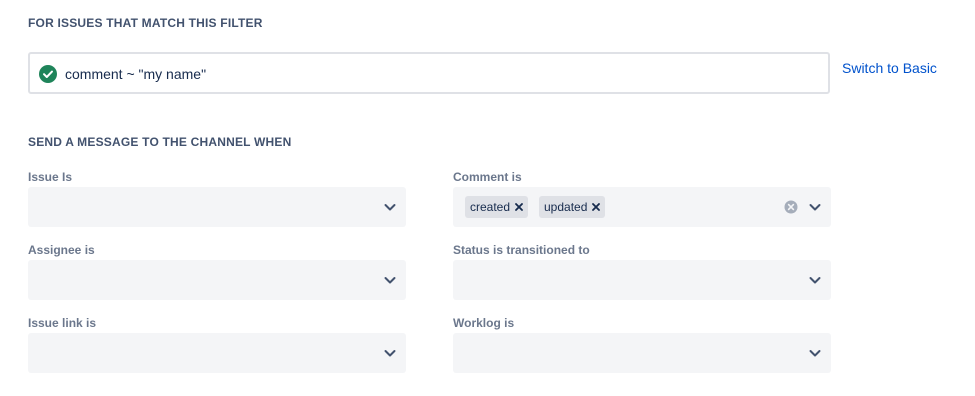  Describe the element at coordinates (484, 323) in the screenshot. I see `worklog-is-label: Worklog is` at that location.